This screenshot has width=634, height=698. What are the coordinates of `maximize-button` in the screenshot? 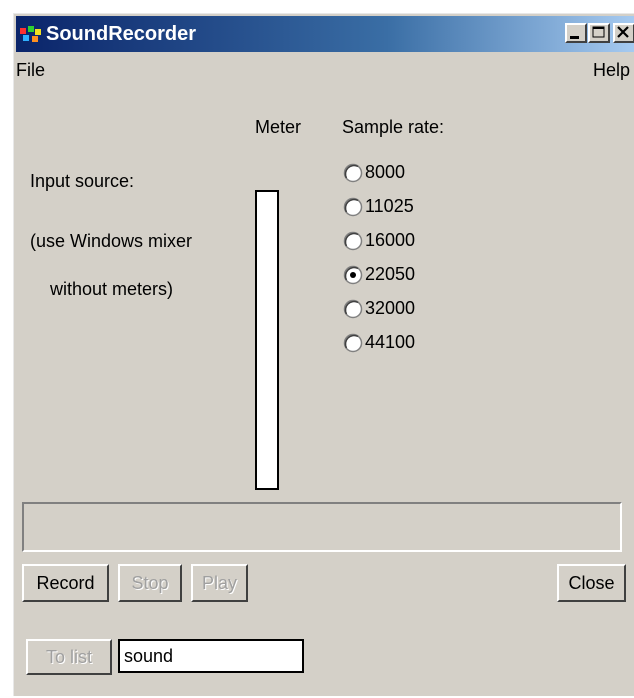 It's located at (599, 33).